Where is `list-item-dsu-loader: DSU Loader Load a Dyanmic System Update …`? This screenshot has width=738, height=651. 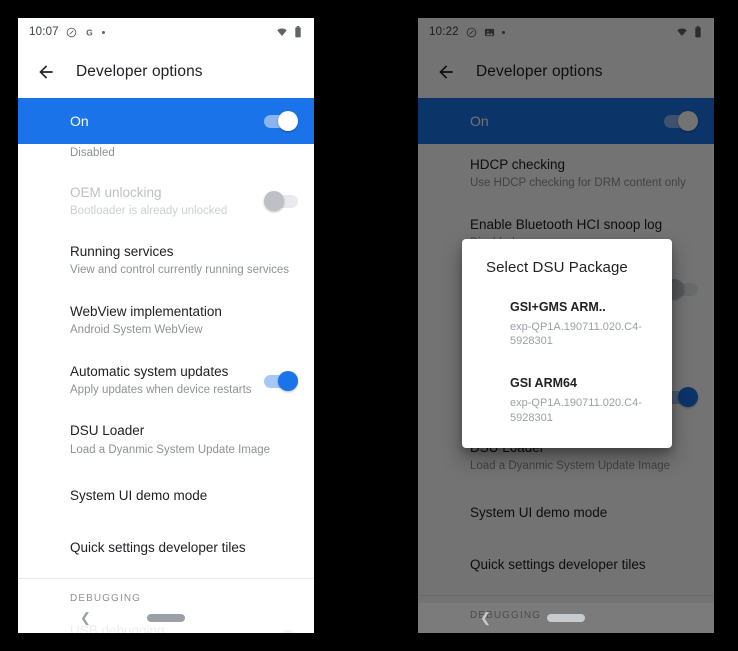
list-item-dsu-loader: DSU Loader Load a Dyanmic System Update … is located at coordinates (166, 440).